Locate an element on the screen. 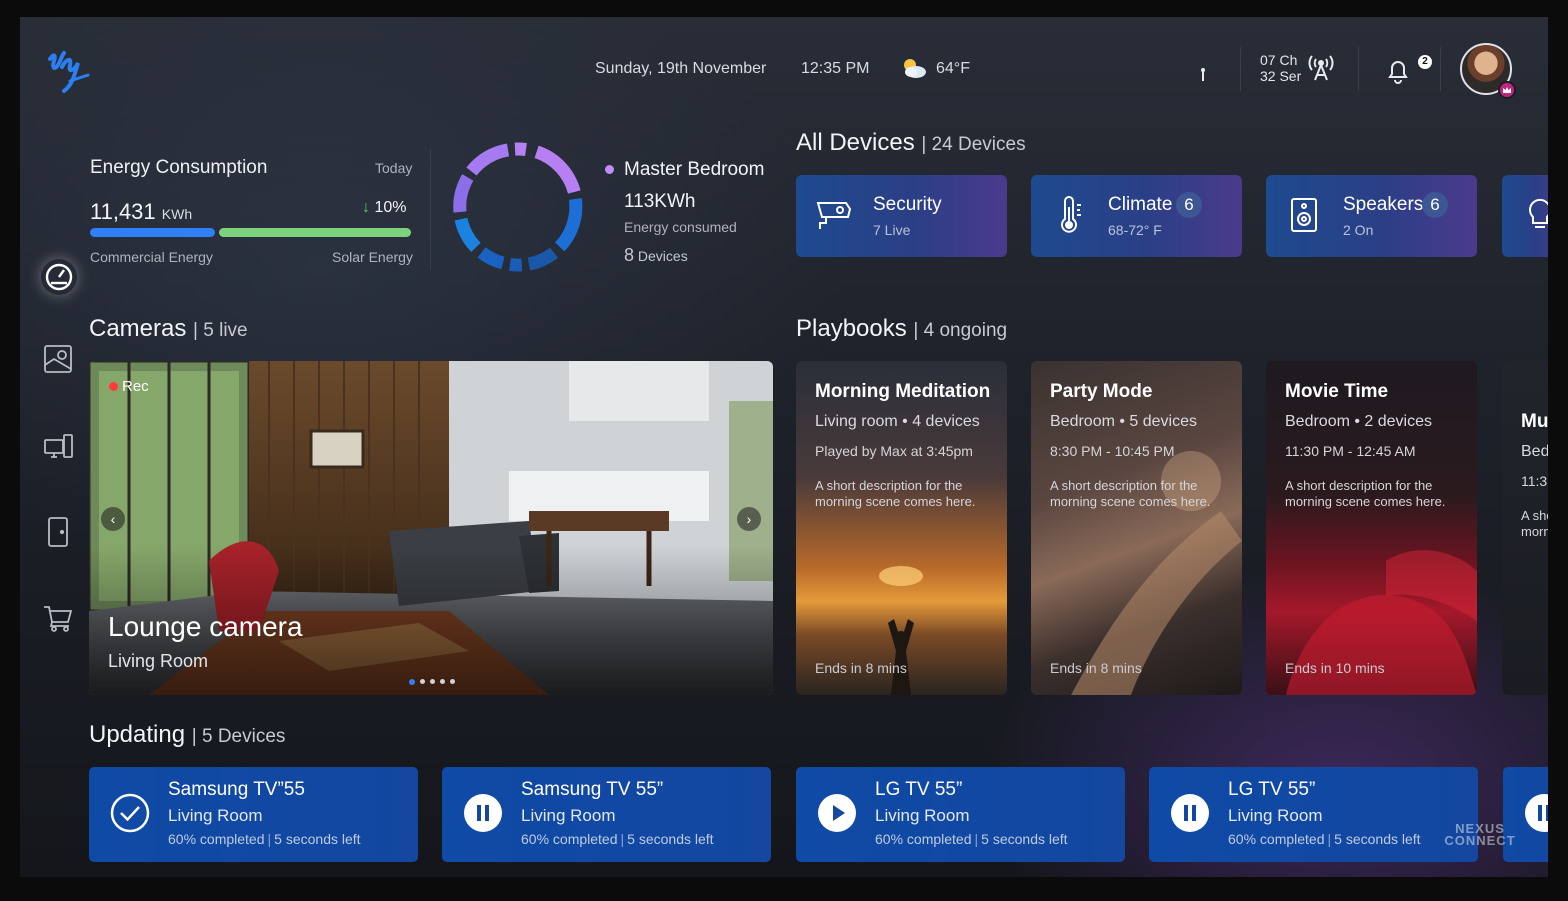 This screenshot has width=1568, height=901. arrow-down-icon: ↓ is located at coordinates (366, 207).